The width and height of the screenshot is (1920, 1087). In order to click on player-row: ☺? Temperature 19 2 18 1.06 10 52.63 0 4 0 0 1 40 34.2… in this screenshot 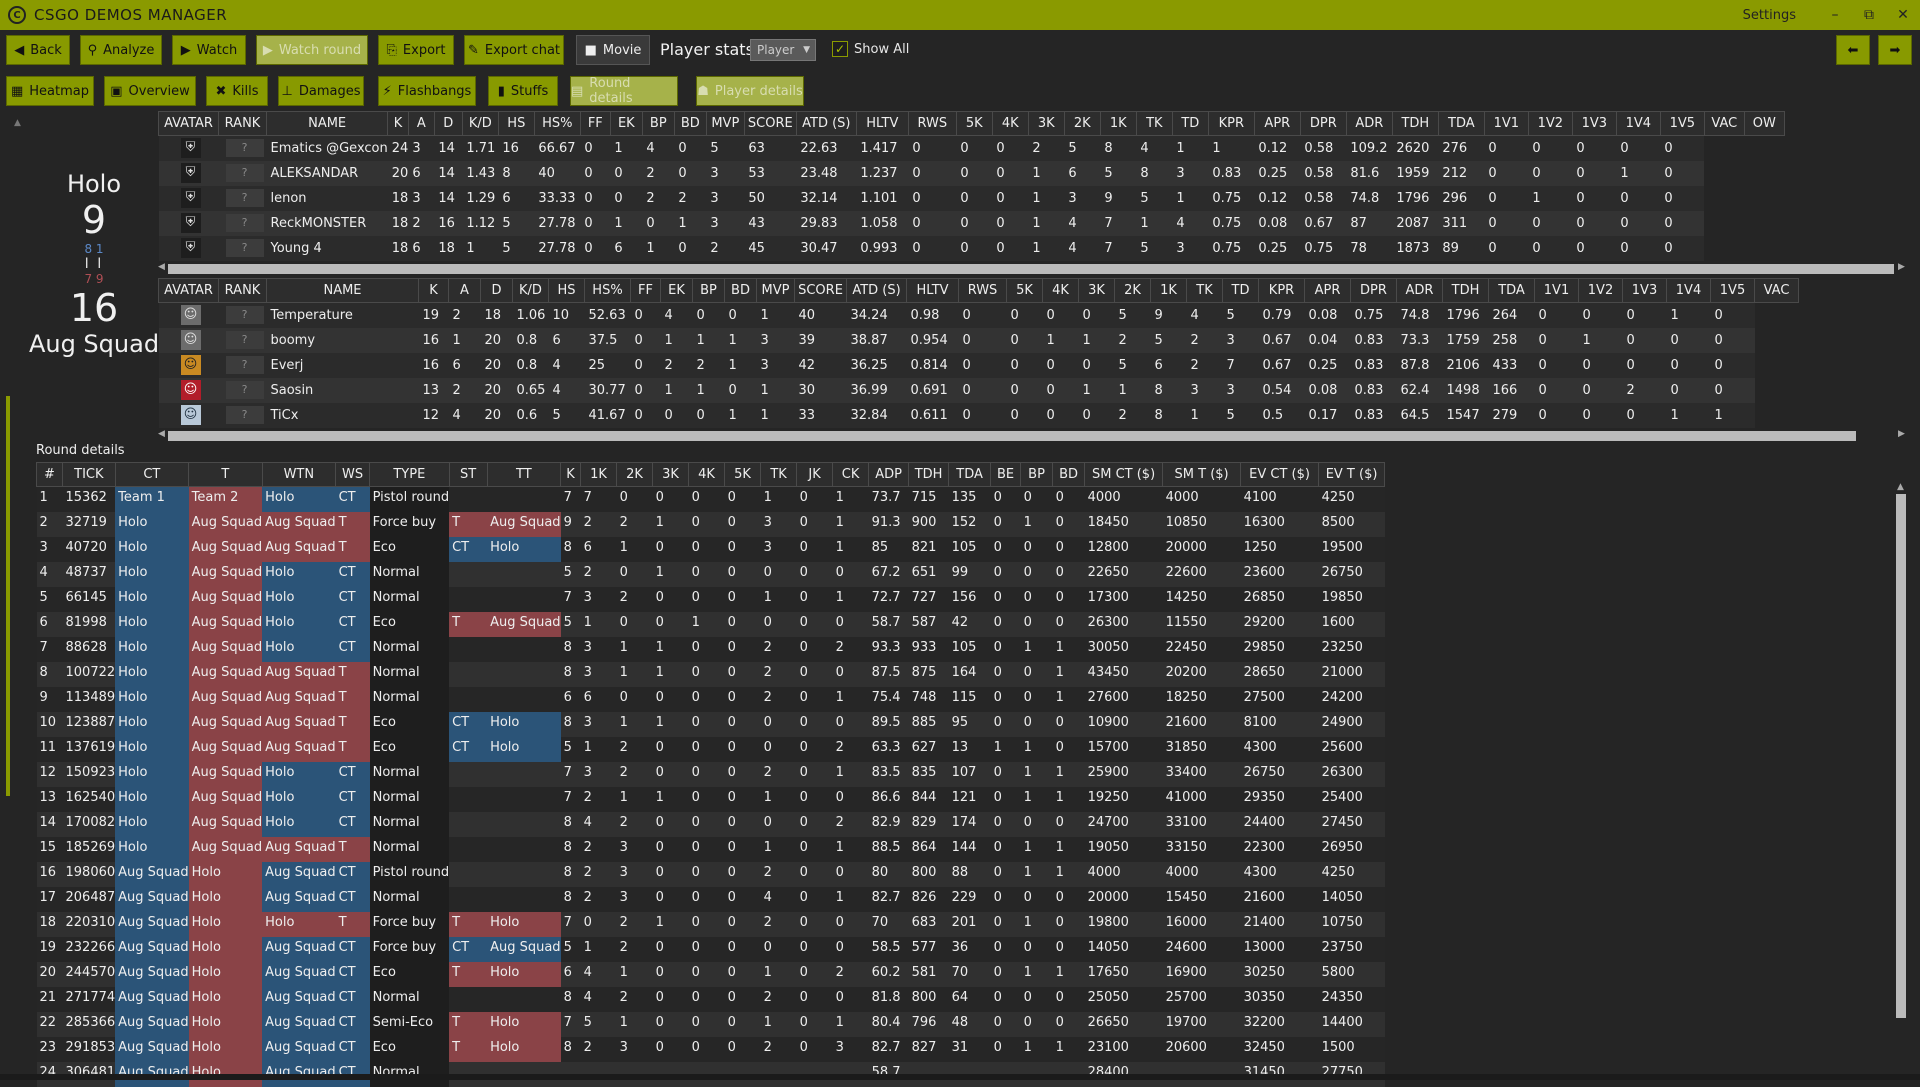, I will do `click(978, 315)`.